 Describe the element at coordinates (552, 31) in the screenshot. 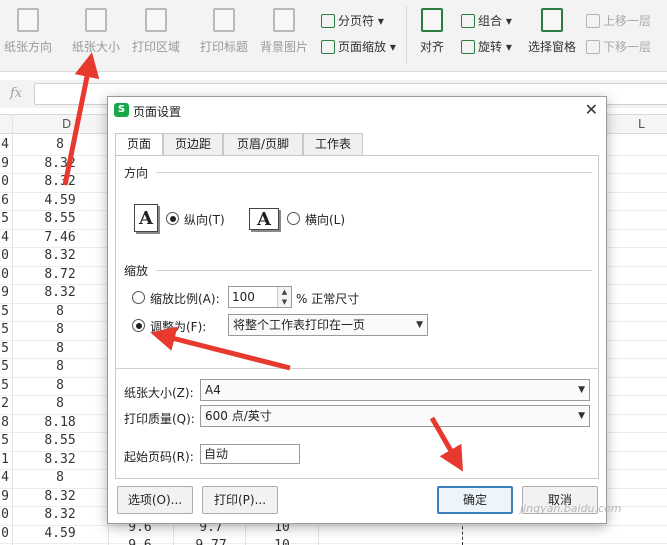

I see `selection-pane-button: 选择窗格` at that location.